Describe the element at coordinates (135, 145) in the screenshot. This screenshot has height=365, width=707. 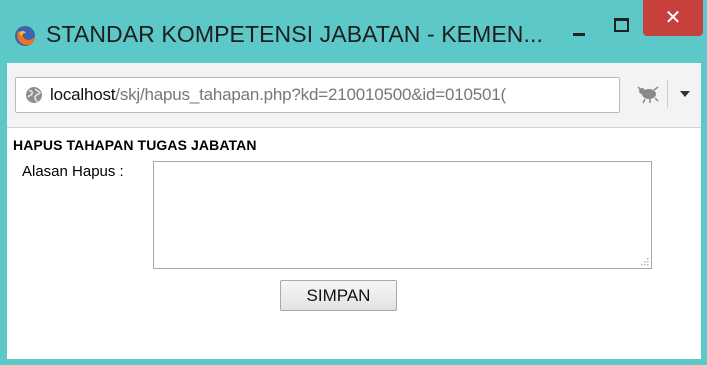
I see `page-title: HAPUS TAHAPAN TUGAS JABATAN` at that location.